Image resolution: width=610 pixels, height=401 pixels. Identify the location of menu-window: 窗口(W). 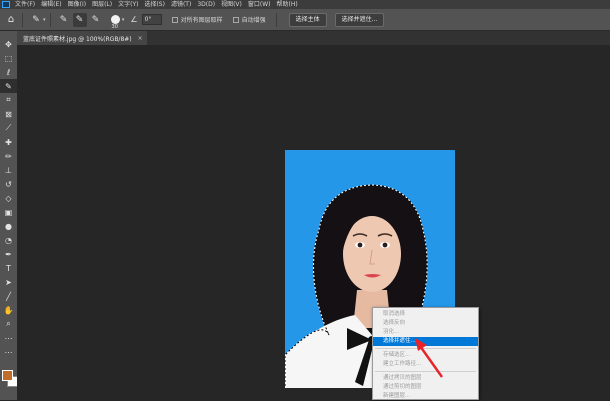
(259, 4).